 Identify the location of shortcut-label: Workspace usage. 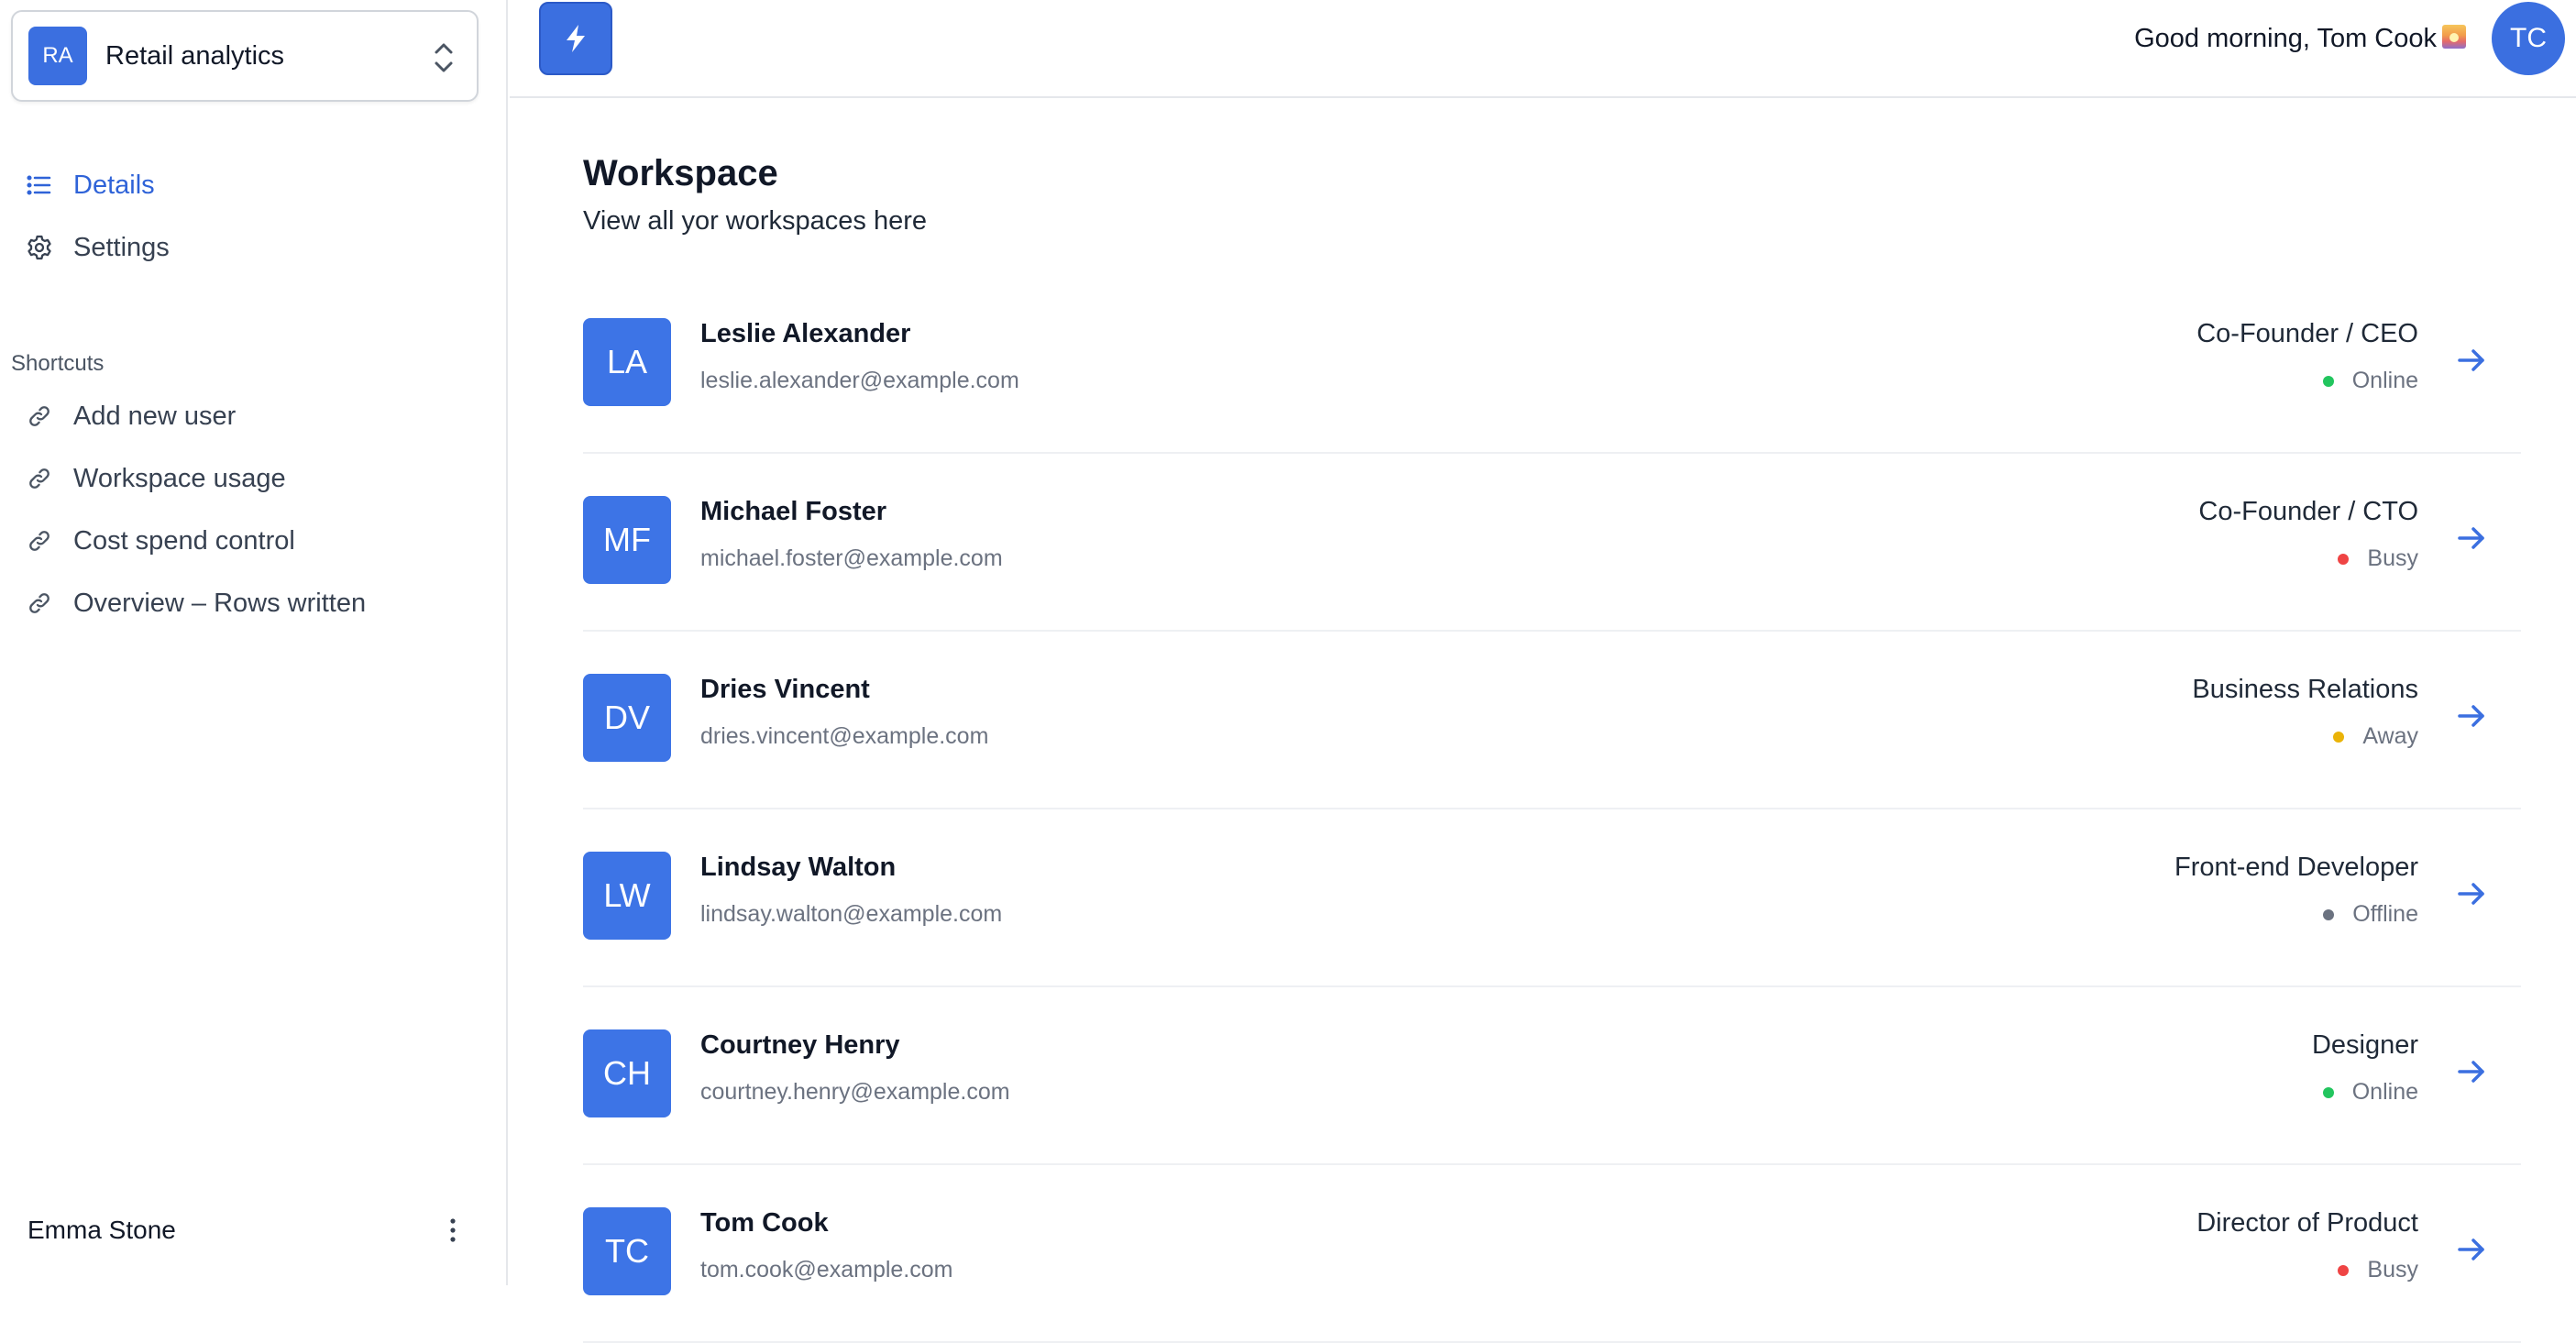
(179, 478).